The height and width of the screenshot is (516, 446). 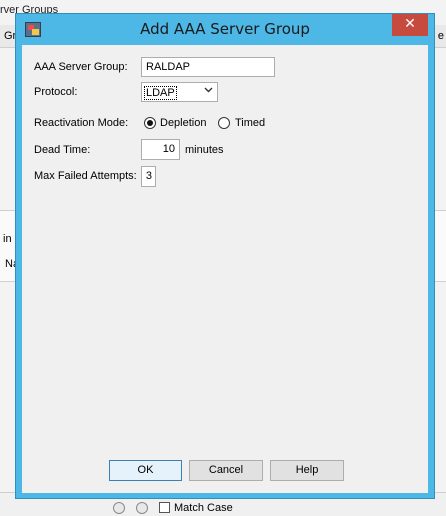 I want to click on dead-time-value: 10, so click(x=168, y=149).